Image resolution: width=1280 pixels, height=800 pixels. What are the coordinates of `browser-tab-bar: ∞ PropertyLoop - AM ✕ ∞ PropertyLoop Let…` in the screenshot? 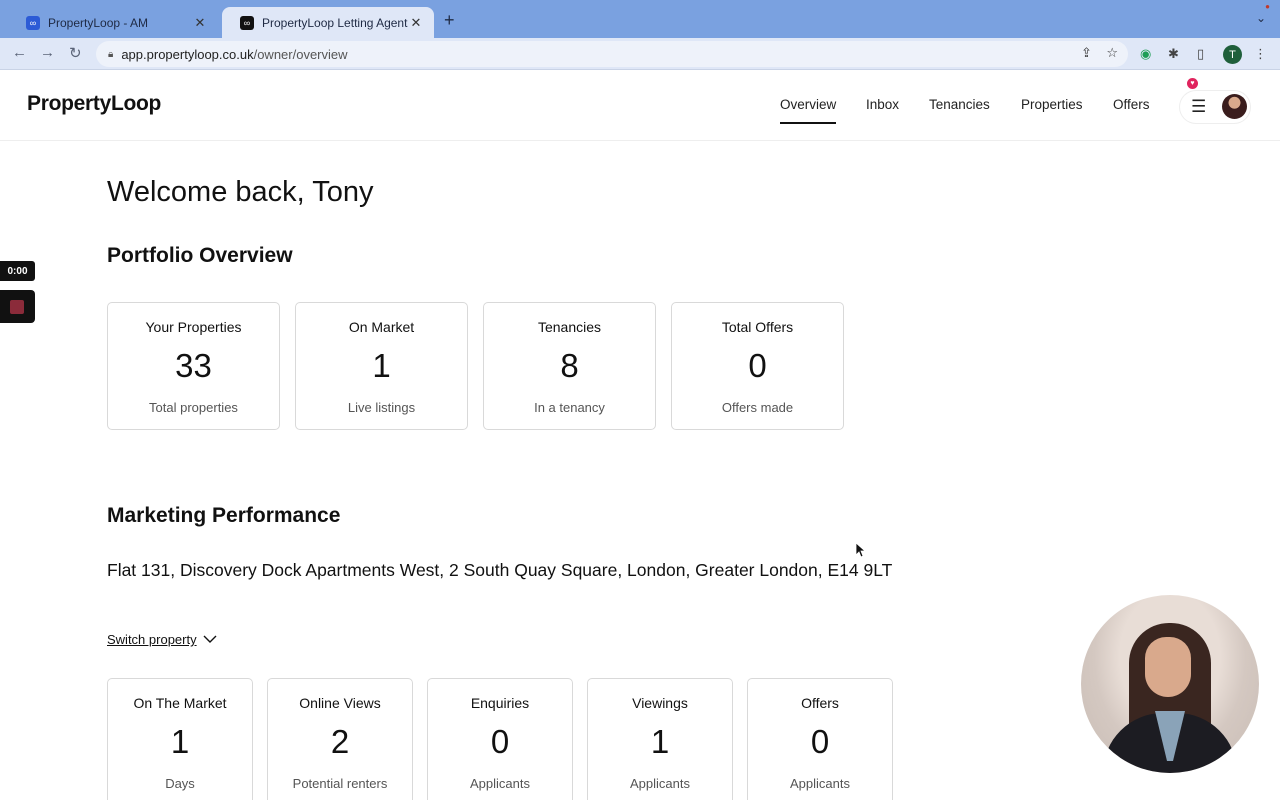 It's located at (640, 19).